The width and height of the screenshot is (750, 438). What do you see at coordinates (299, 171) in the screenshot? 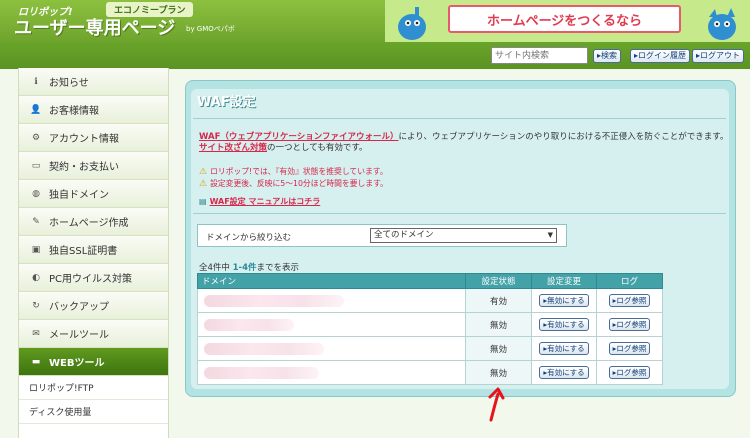
I see `warning-text: ロリポップ!では、『有効』状態を推奨しています。` at bounding box center [299, 171].